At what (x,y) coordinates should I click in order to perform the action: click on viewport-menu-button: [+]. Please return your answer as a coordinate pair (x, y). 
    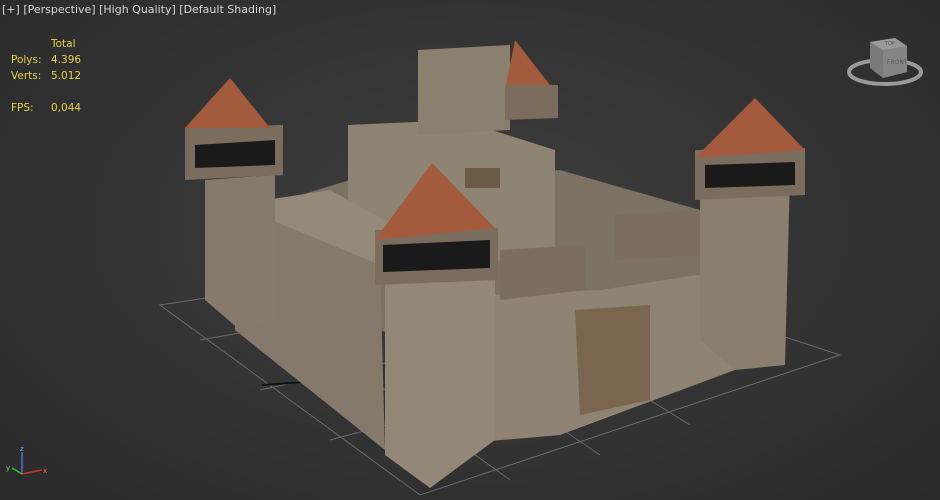
    Looking at the image, I should click on (11, 9).